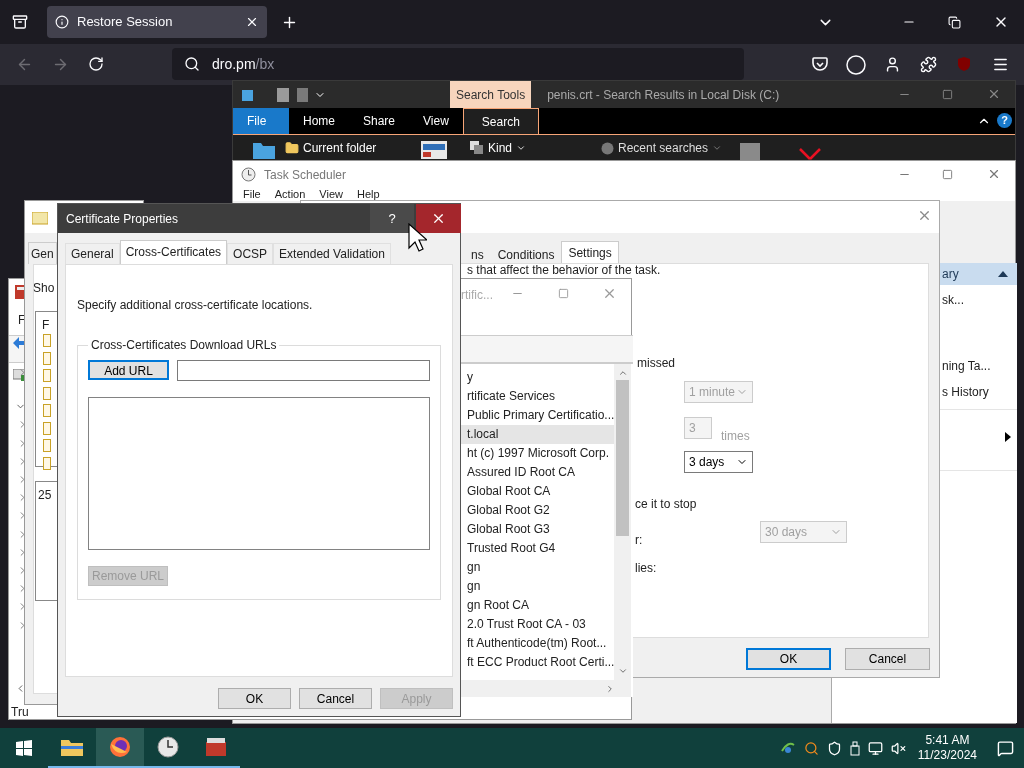 This screenshot has height=768, width=1024. What do you see at coordinates (379, 121) in the screenshot?
I see `ribbon-tab: Share` at bounding box center [379, 121].